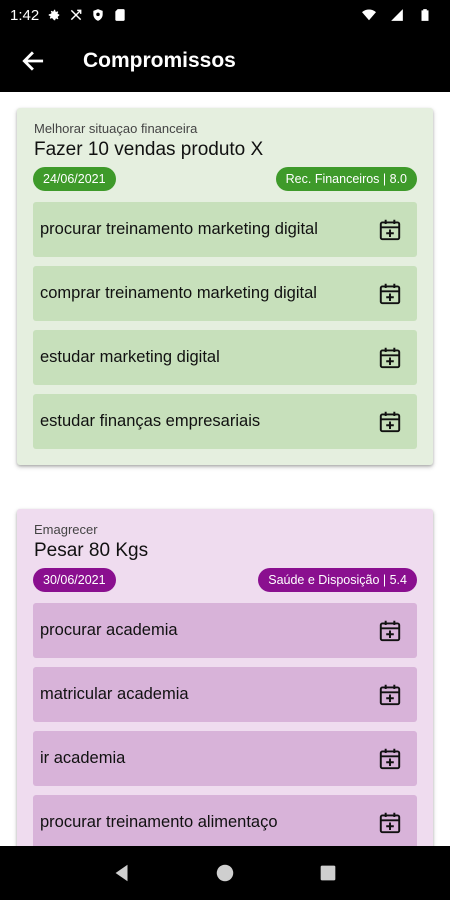  What do you see at coordinates (346, 179) in the screenshot?
I see `area-score-chip: Rec. Financeiros | 8.0` at bounding box center [346, 179].